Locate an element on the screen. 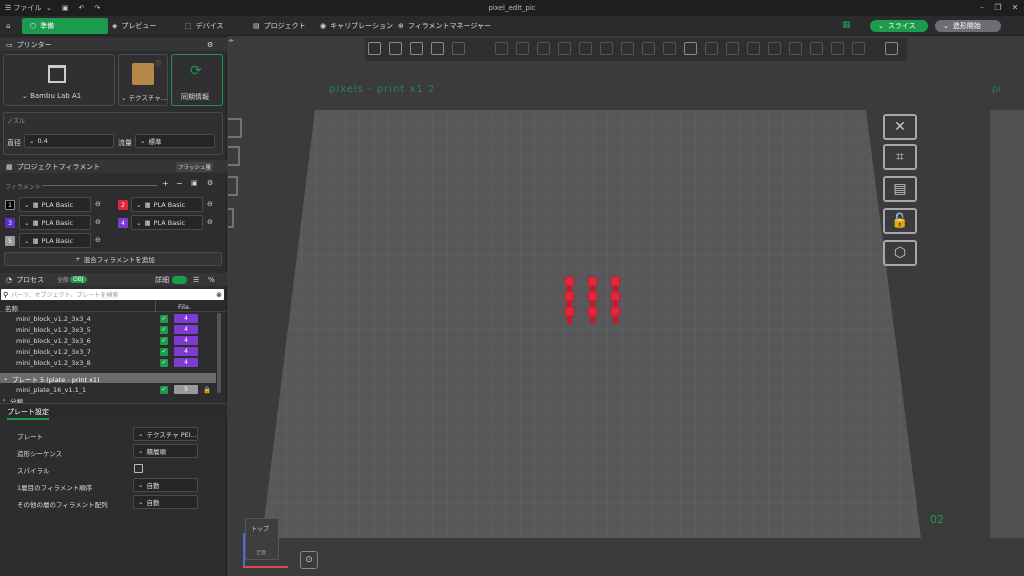 This screenshot has width=1024, height=576. plate-settings-icon: ⬡ is located at coordinates (900, 253).